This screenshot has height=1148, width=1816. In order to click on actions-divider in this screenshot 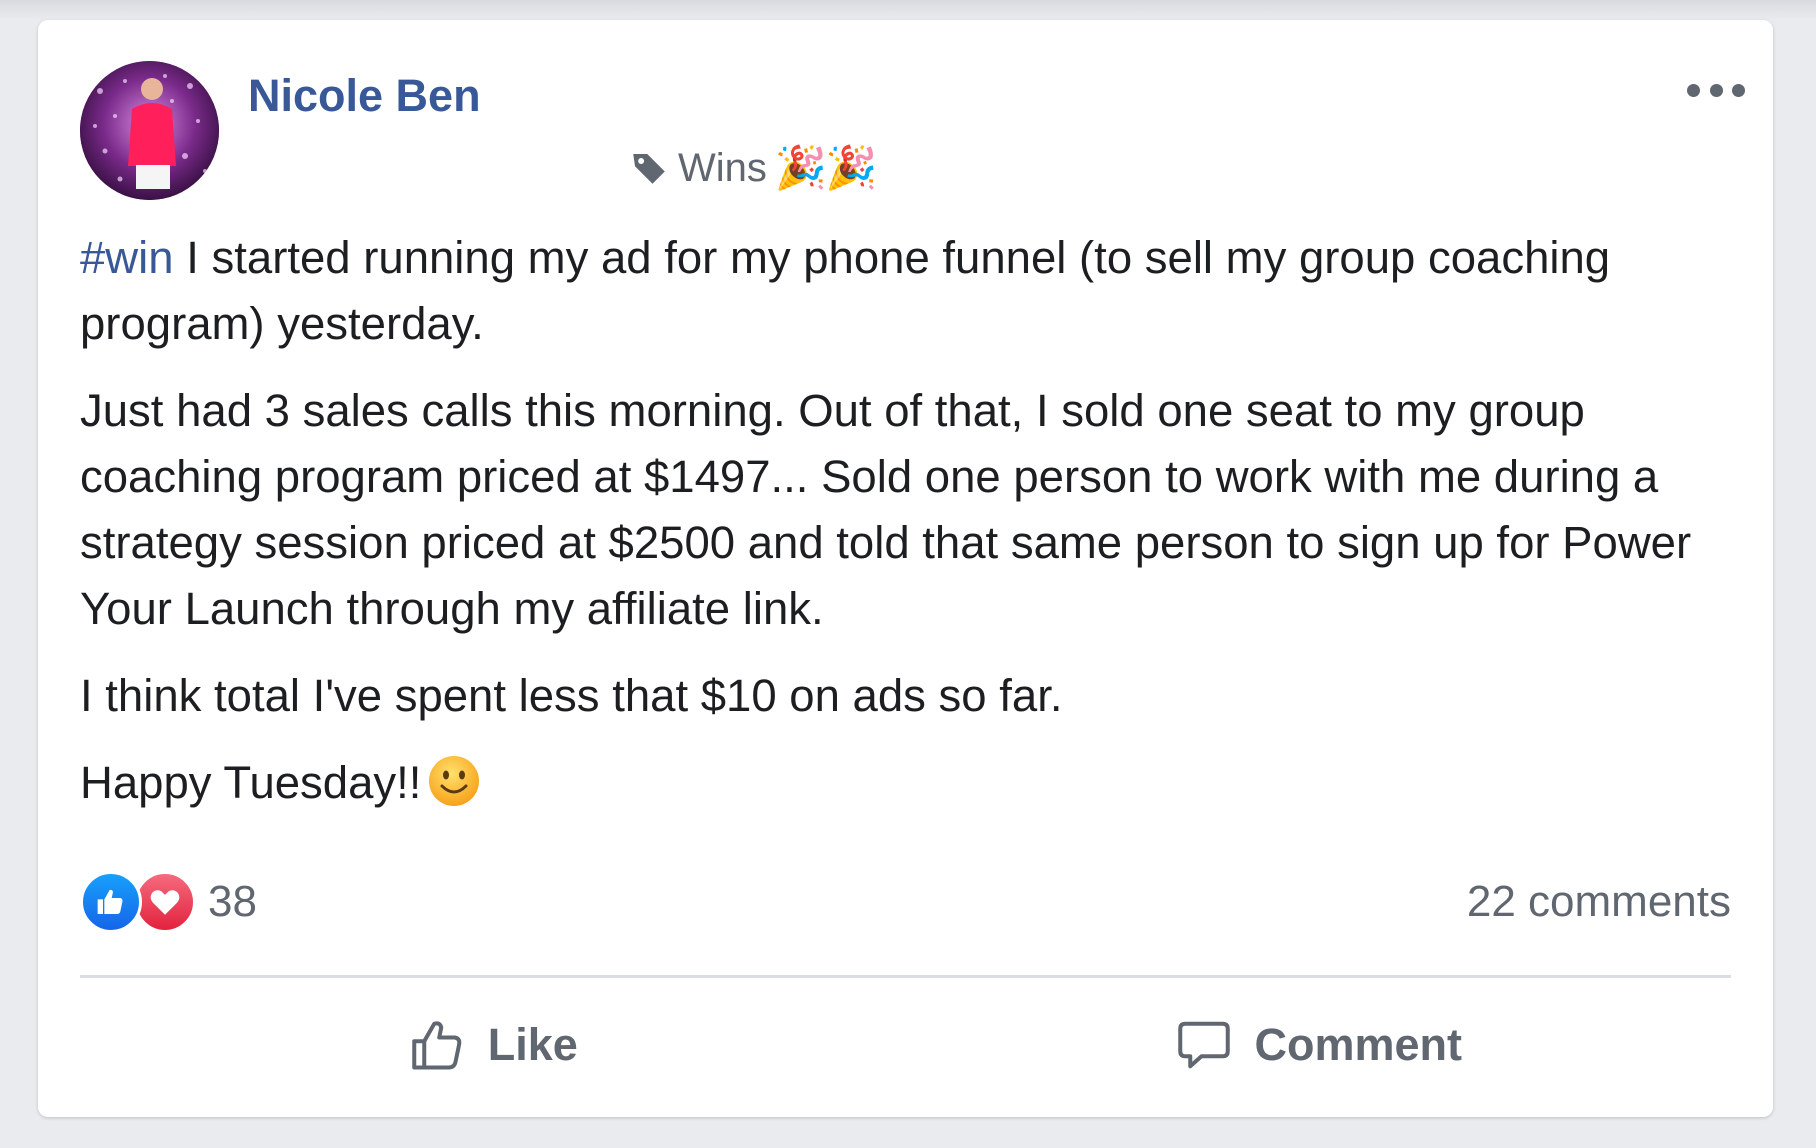, I will do `click(905, 976)`.